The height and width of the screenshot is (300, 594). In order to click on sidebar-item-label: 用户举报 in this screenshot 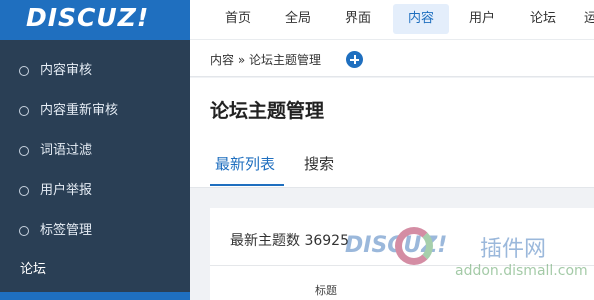, I will do `click(66, 190)`.